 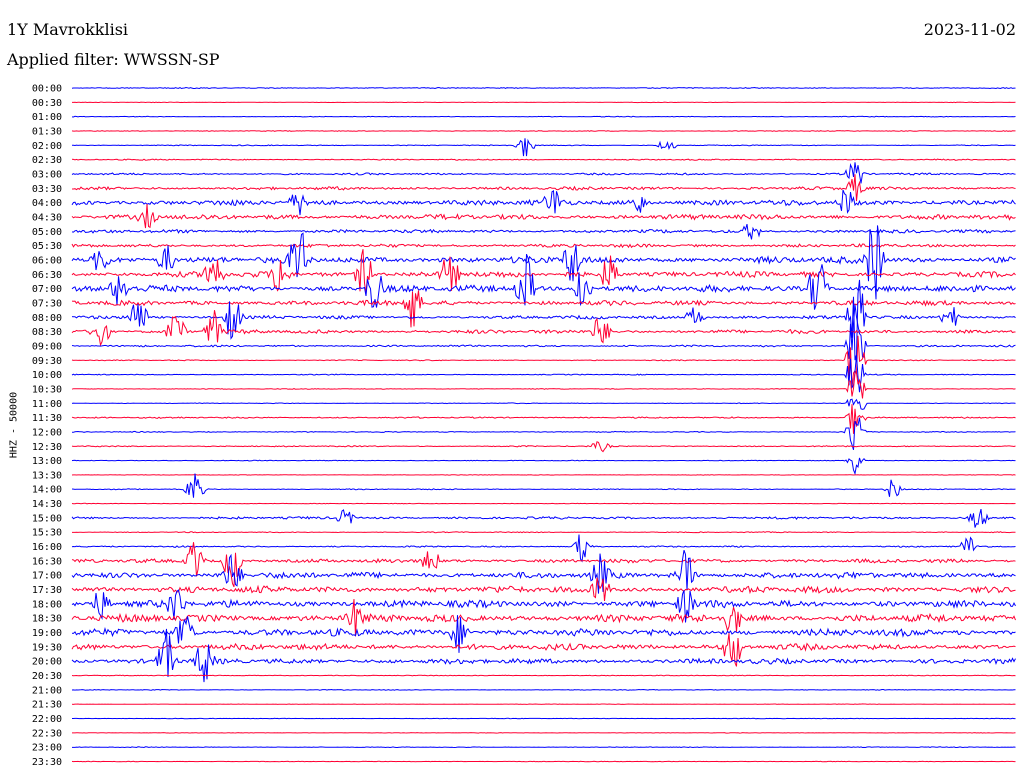 I want to click on time-tick-1600: 16:00, so click(x=47, y=547).